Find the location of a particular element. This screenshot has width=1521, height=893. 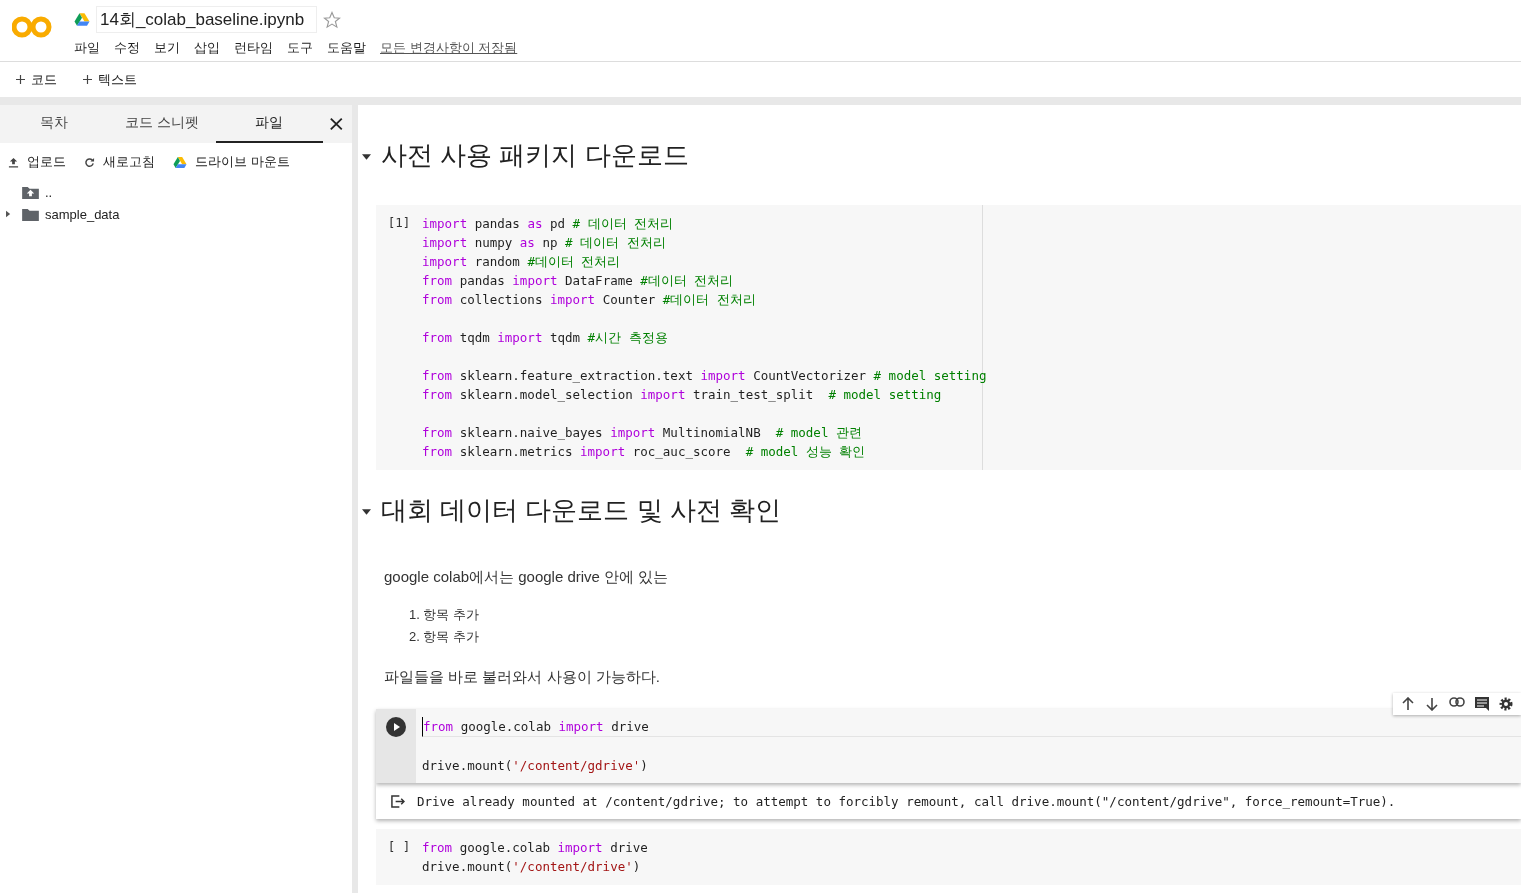

arrow-down-icon is located at coordinates (1432, 704).